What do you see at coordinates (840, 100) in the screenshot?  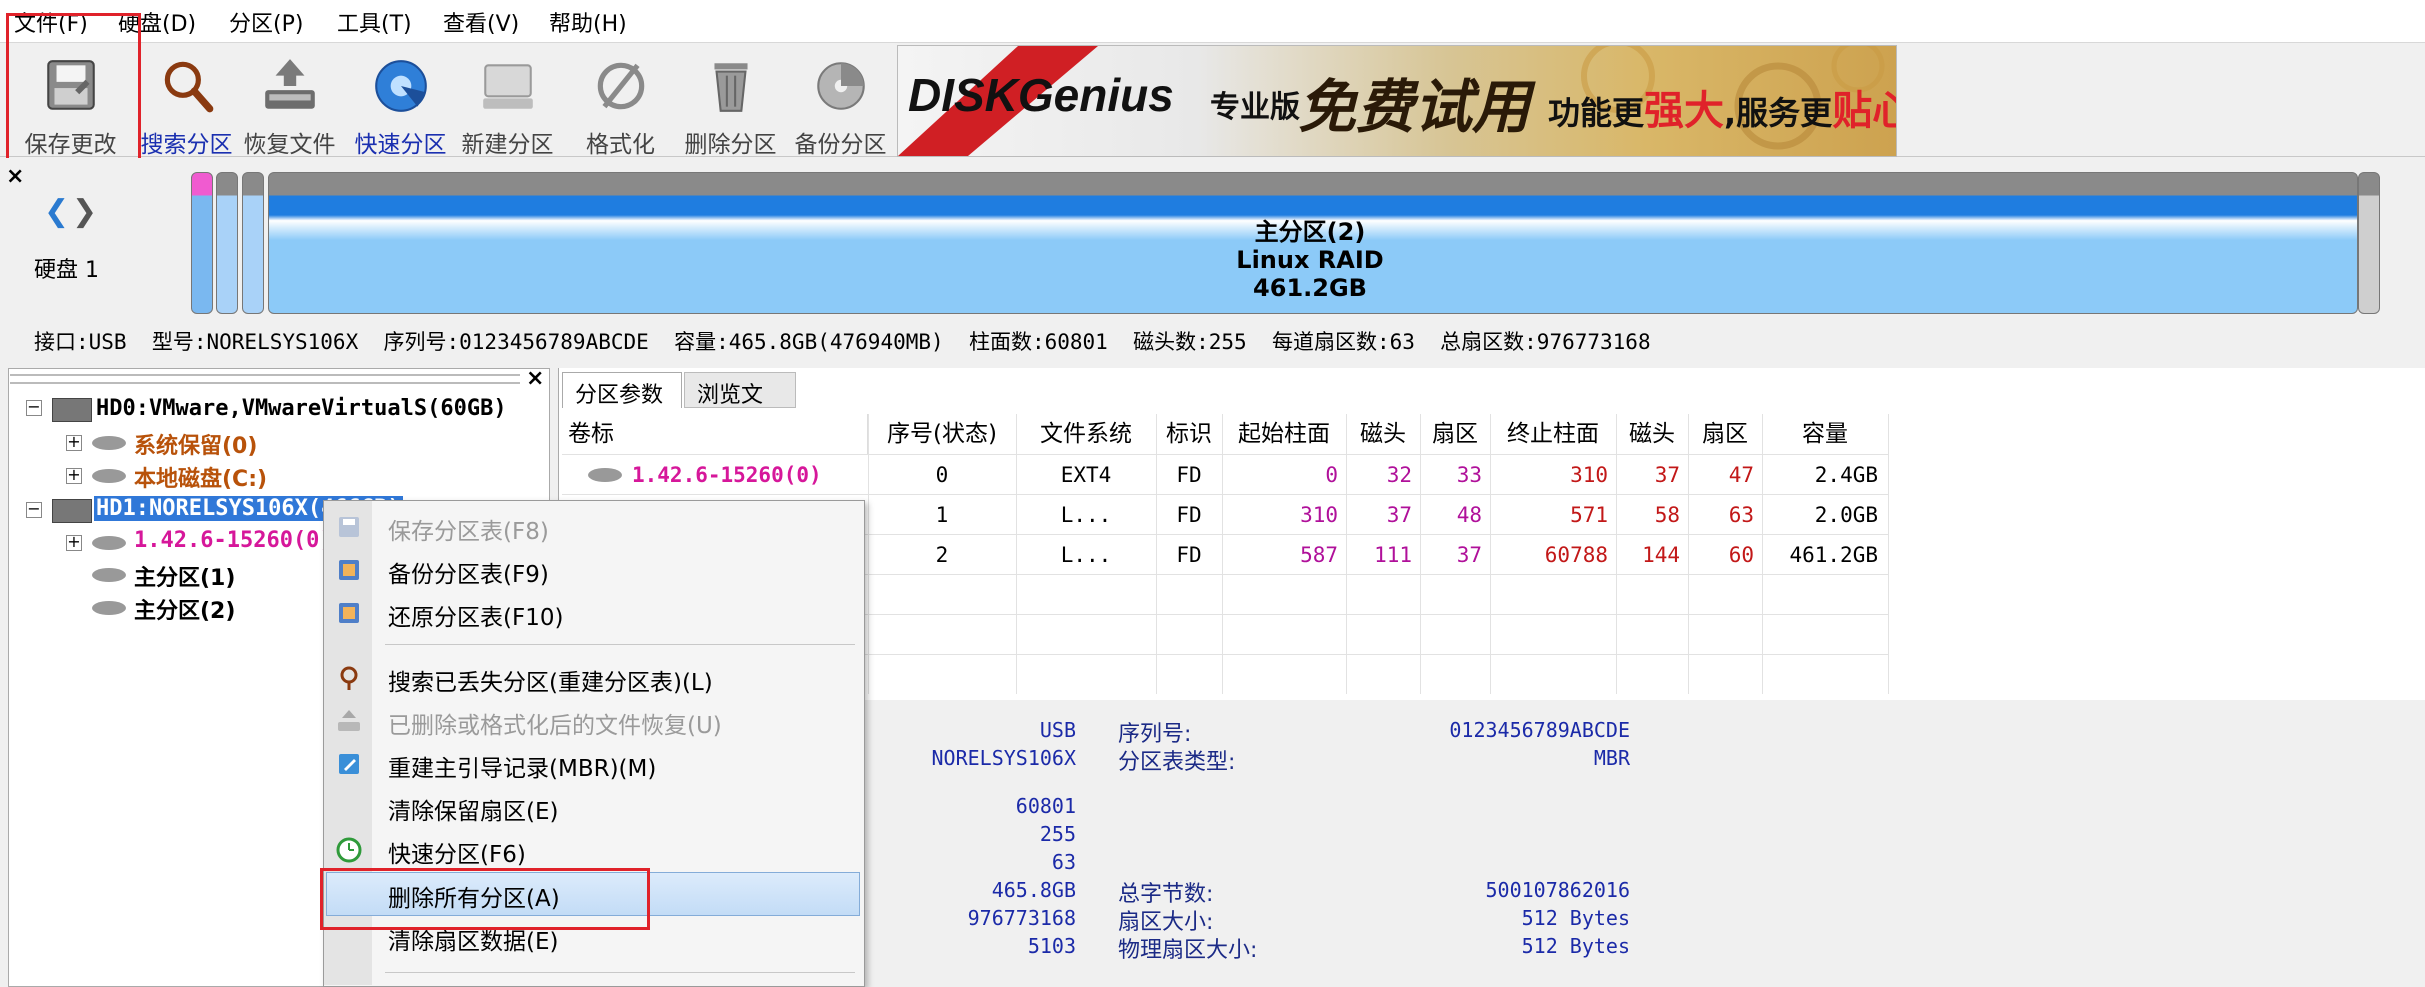 I see `backup-partition-button: 备份分区` at bounding box center [840, 100].